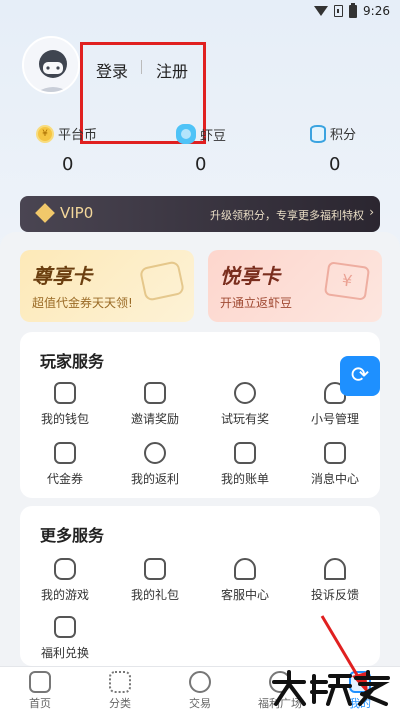  Describe the element at coordinates (51, 65) in the screenshot. I see `avatar` at that location.